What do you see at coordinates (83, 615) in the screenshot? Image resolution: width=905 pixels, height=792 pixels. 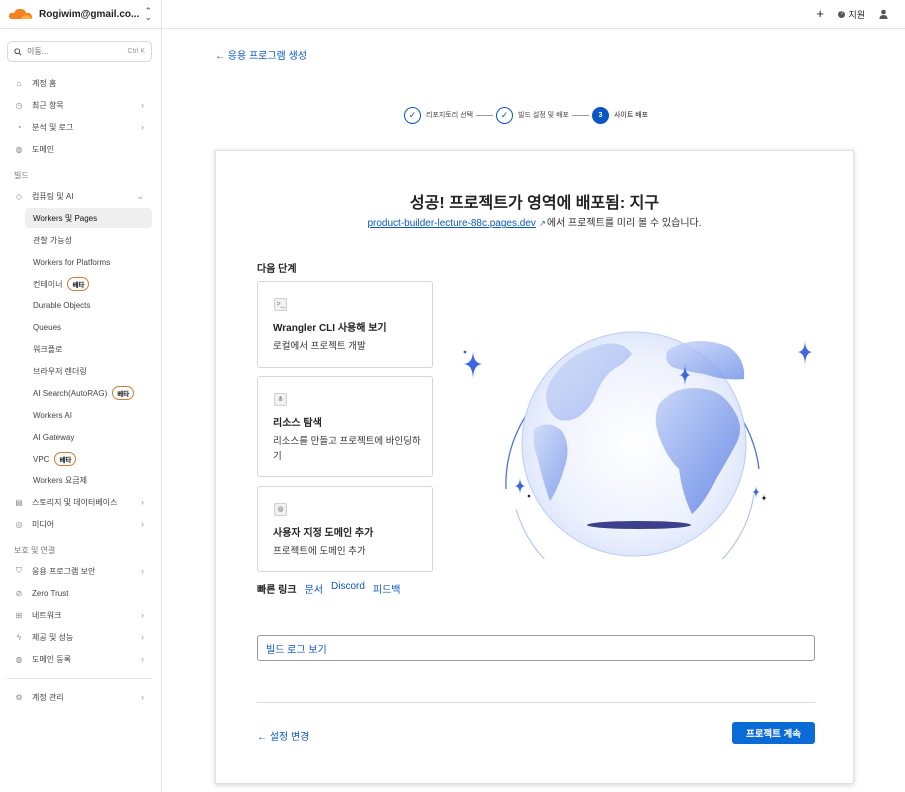 I see `nav-network: ⊞ 네트워크 ›` at bounding box center [83, 615].